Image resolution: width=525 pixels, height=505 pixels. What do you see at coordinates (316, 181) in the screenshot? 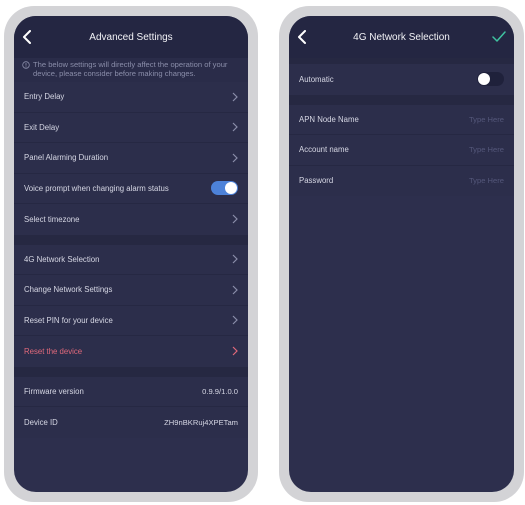
I see `row-label: Password` at bounding box center [316, 181].